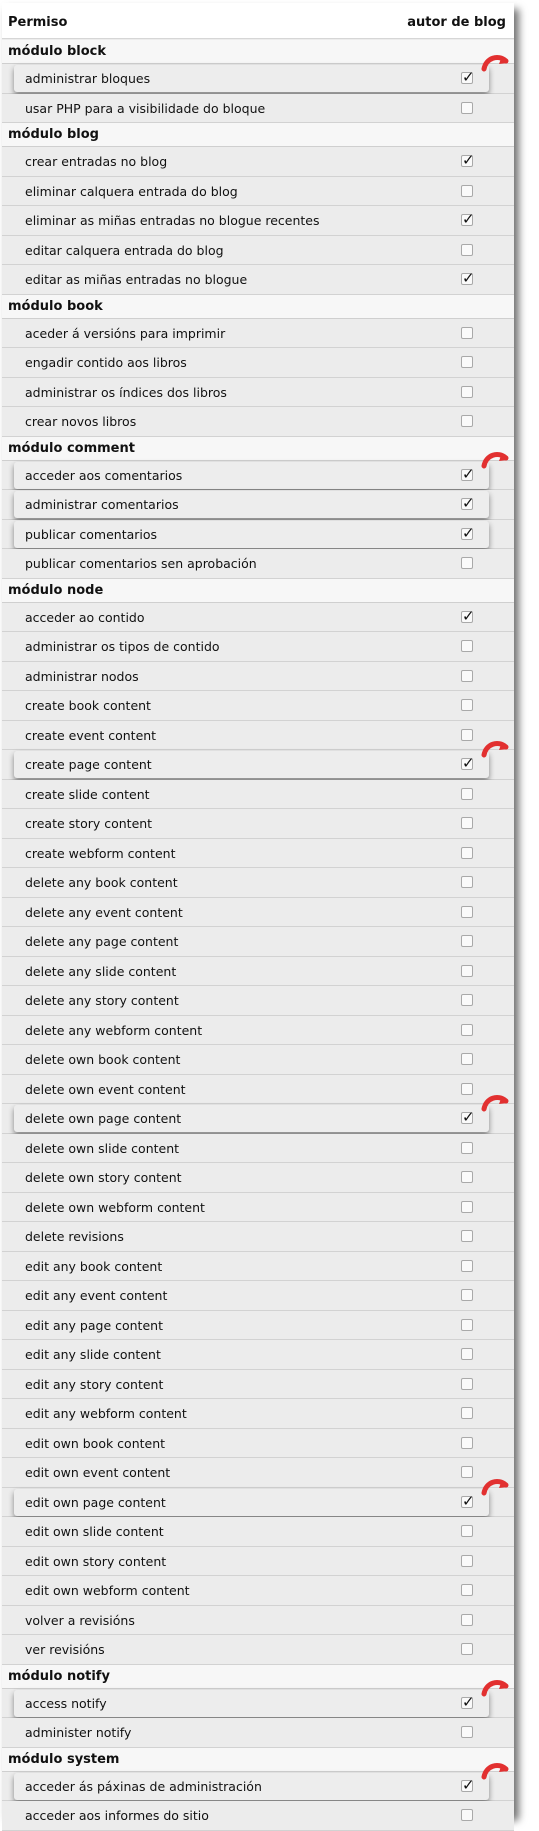 The height and width of the screenshot is (1831, 539). Describe the element at coordinates (104, 912) in the screenshot. I see `permission-label: delete any event content` at that location.